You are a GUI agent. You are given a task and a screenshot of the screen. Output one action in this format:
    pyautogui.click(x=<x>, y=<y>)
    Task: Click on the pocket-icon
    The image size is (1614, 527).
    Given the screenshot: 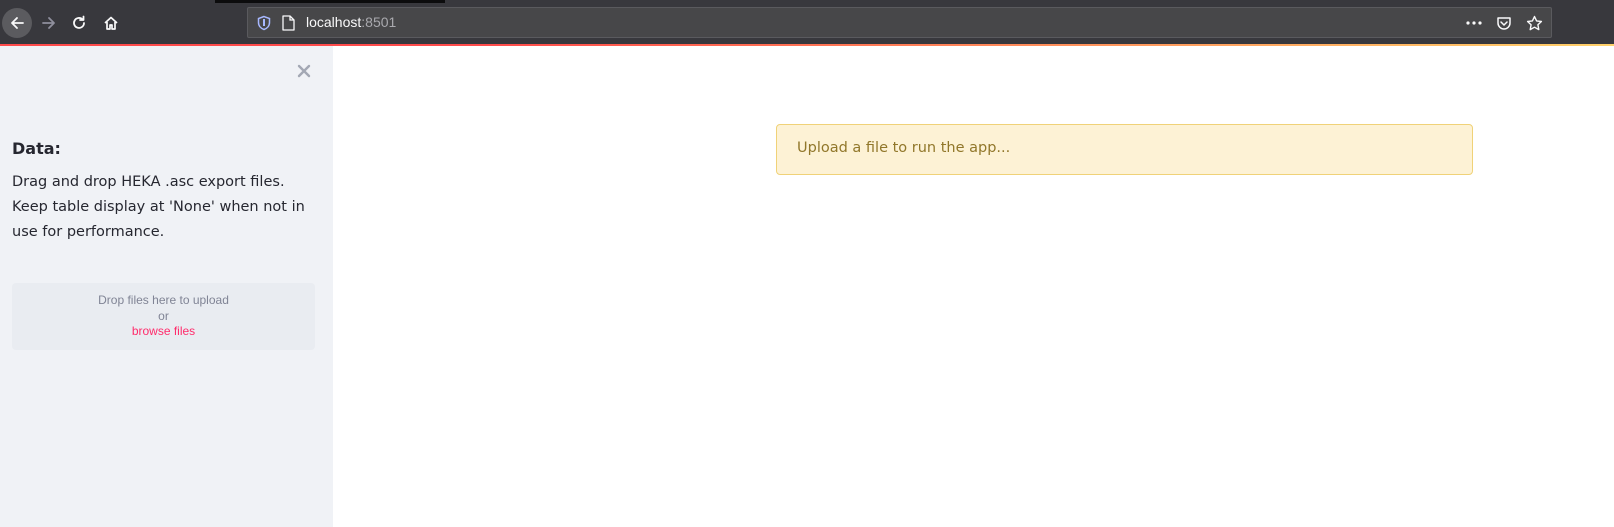 What is the action you would take?
    pyautogui.click(x=1504, y=23)
    